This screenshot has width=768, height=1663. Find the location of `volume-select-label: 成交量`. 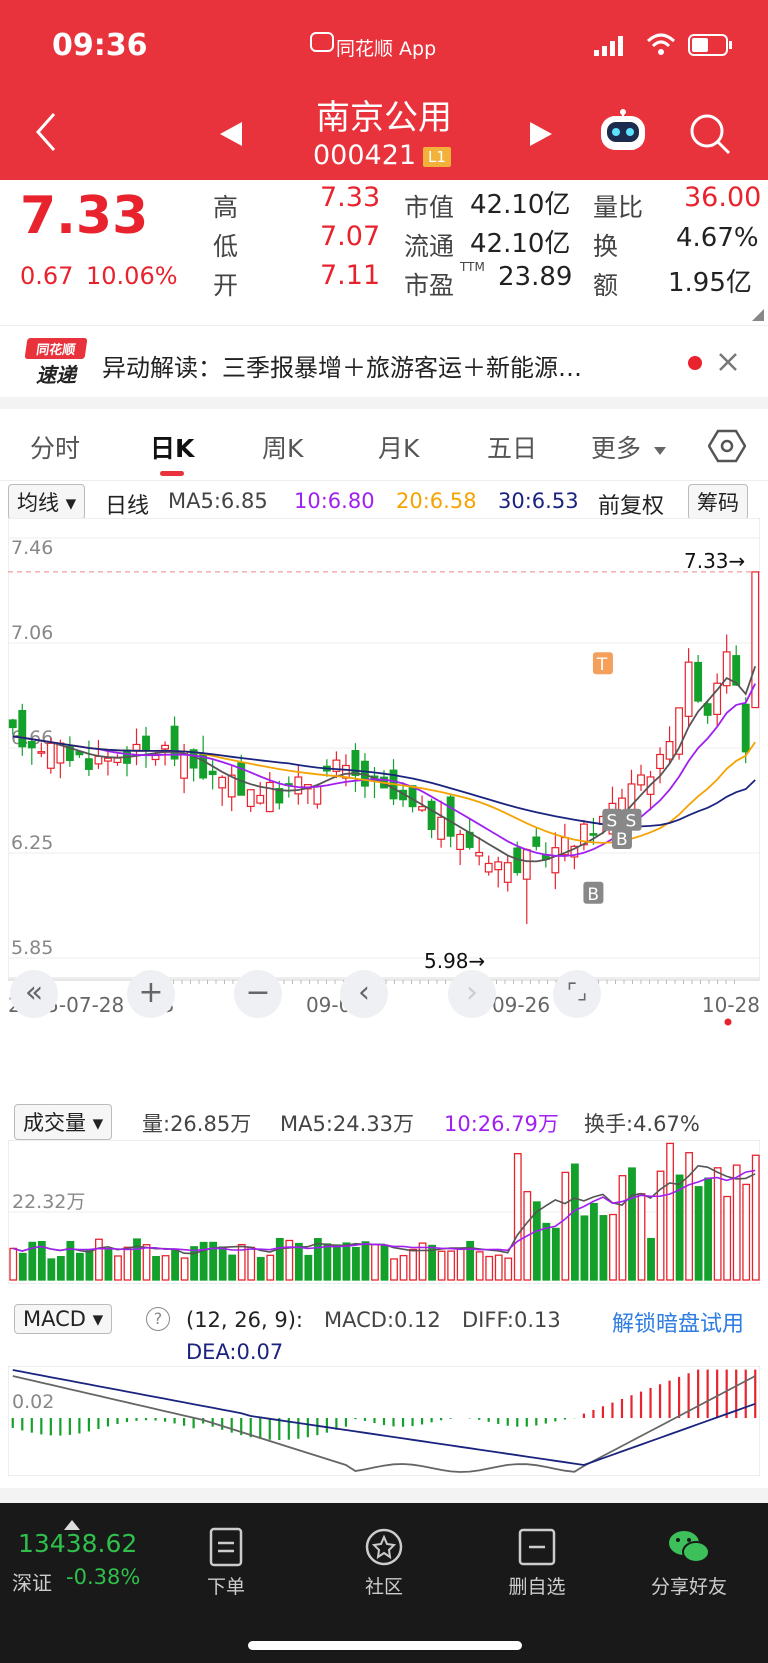

volume-select-label: 成交量 is located at coordinates (54, 1123).